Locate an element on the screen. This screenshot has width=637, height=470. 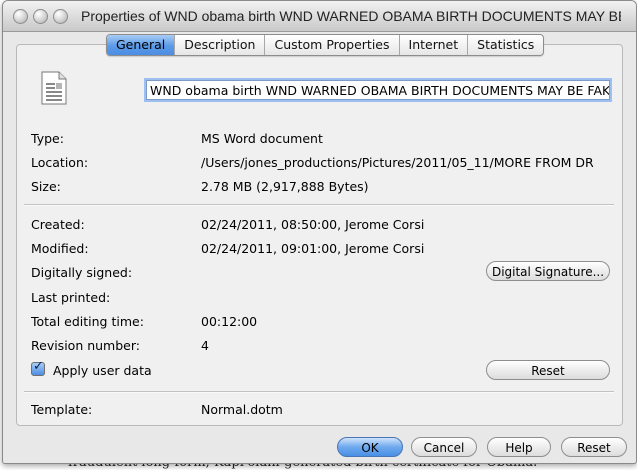
tab-general: General is located at coordinates (141, 45).